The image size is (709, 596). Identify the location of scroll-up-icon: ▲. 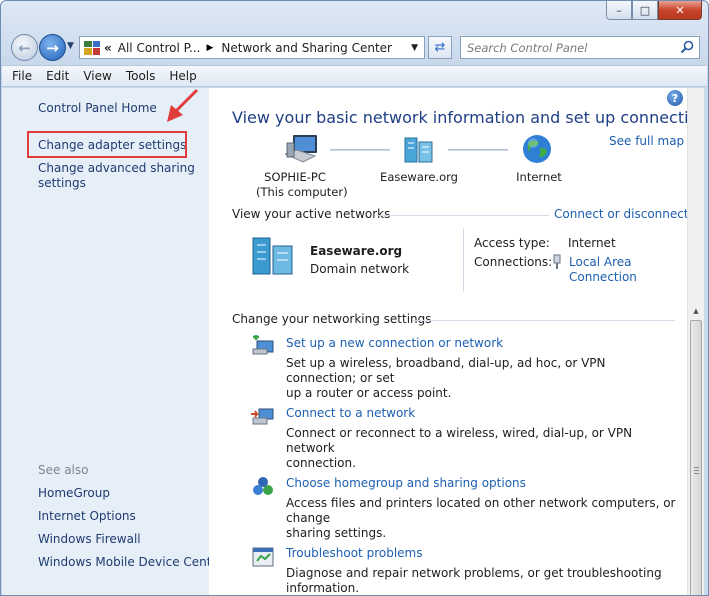
(696, 310).